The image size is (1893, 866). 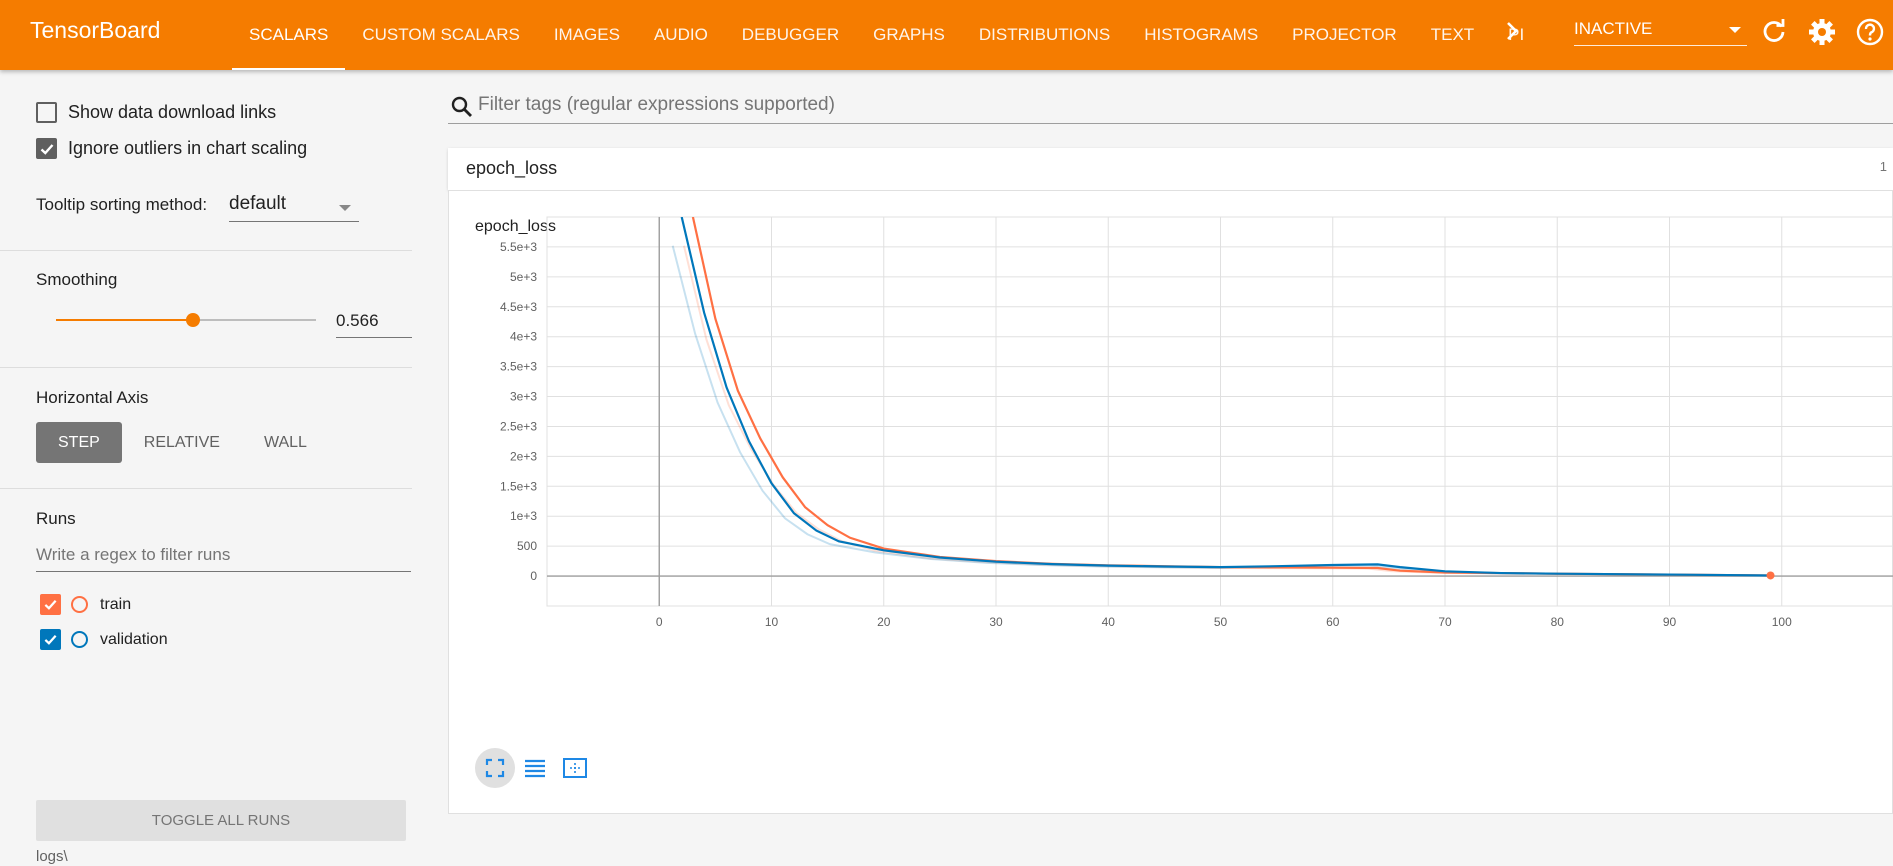 What do you see at coordinates (1870, 32) in the screenshot?
I see `help-icon` at bounding box center [1870, 32].